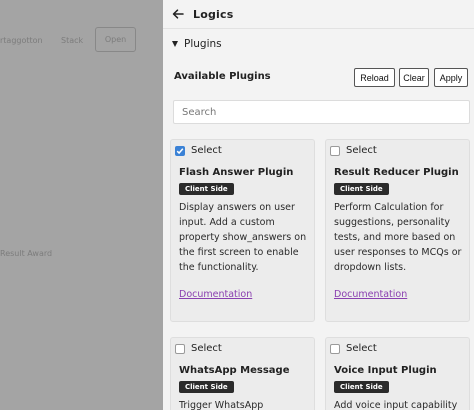 The width and height of the screenshot is (474, 410). I want to click on background-text: Result Award, so click(26, 253).